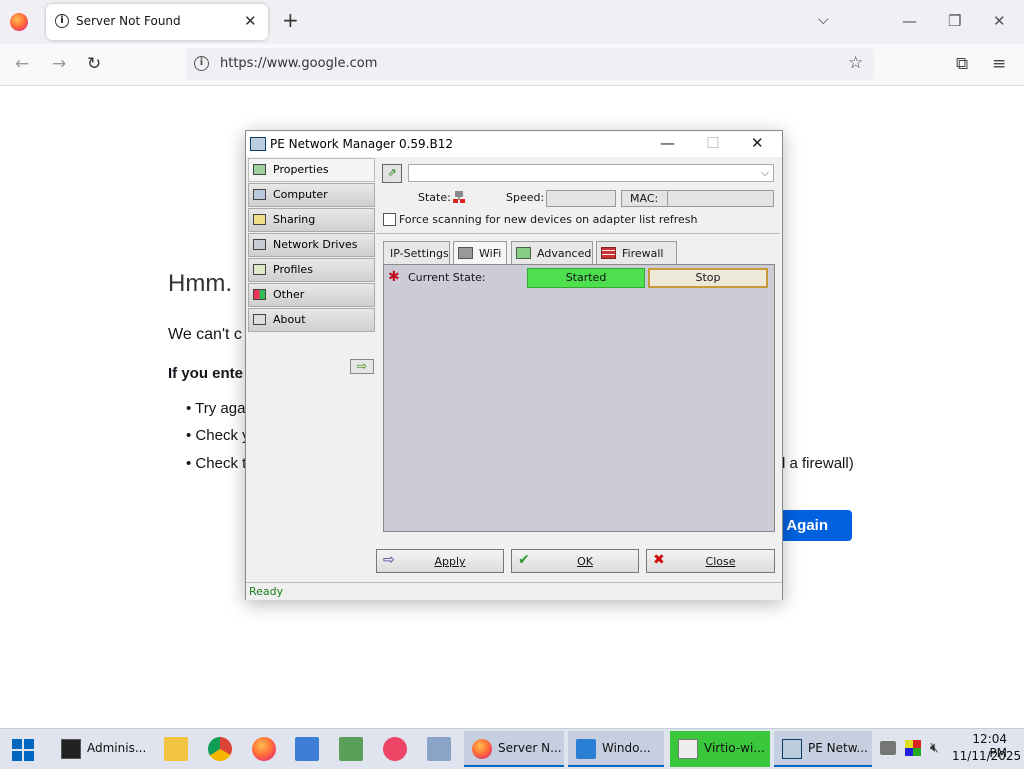  Describe the element at coordinates (361, 144) in the screenshot. I see `dialog-title: PE Network Manager 0.59.B12` at that location.